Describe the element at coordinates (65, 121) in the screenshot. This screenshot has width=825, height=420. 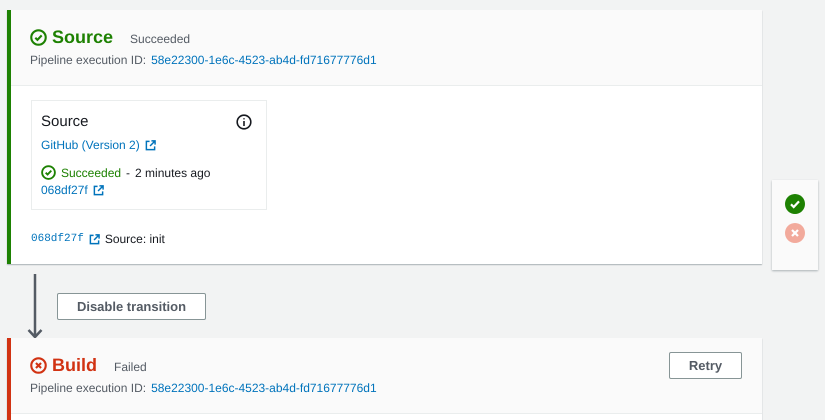
I see `action-title: Source` at that location.